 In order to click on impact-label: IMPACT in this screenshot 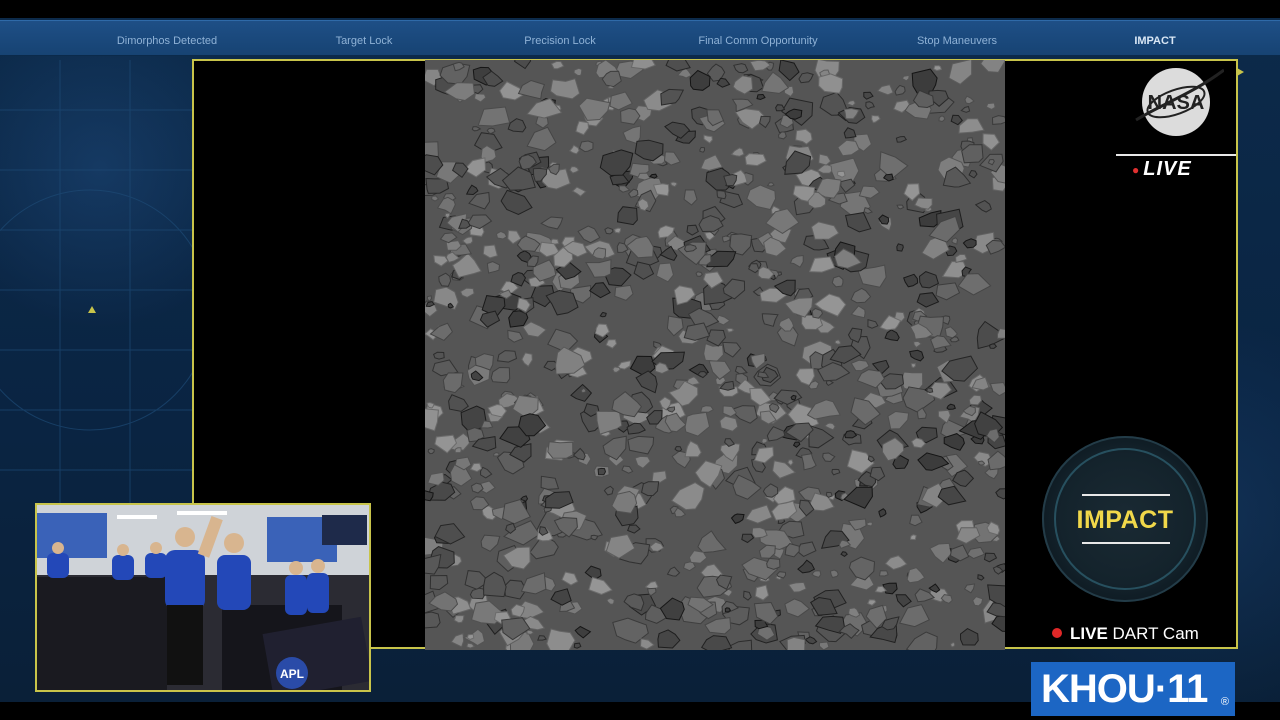, I will do `click(1125, 520)`.